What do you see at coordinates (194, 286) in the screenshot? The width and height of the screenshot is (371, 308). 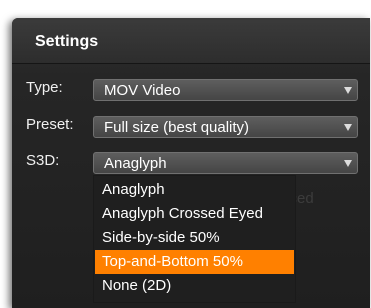 I see `option-none-2d: None (2D)` at bounding box center [194, 286].